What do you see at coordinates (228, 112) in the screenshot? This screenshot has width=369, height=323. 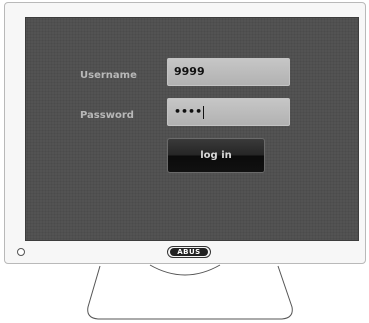 I see `password-field: ••••` at bounding box center [228, 112].